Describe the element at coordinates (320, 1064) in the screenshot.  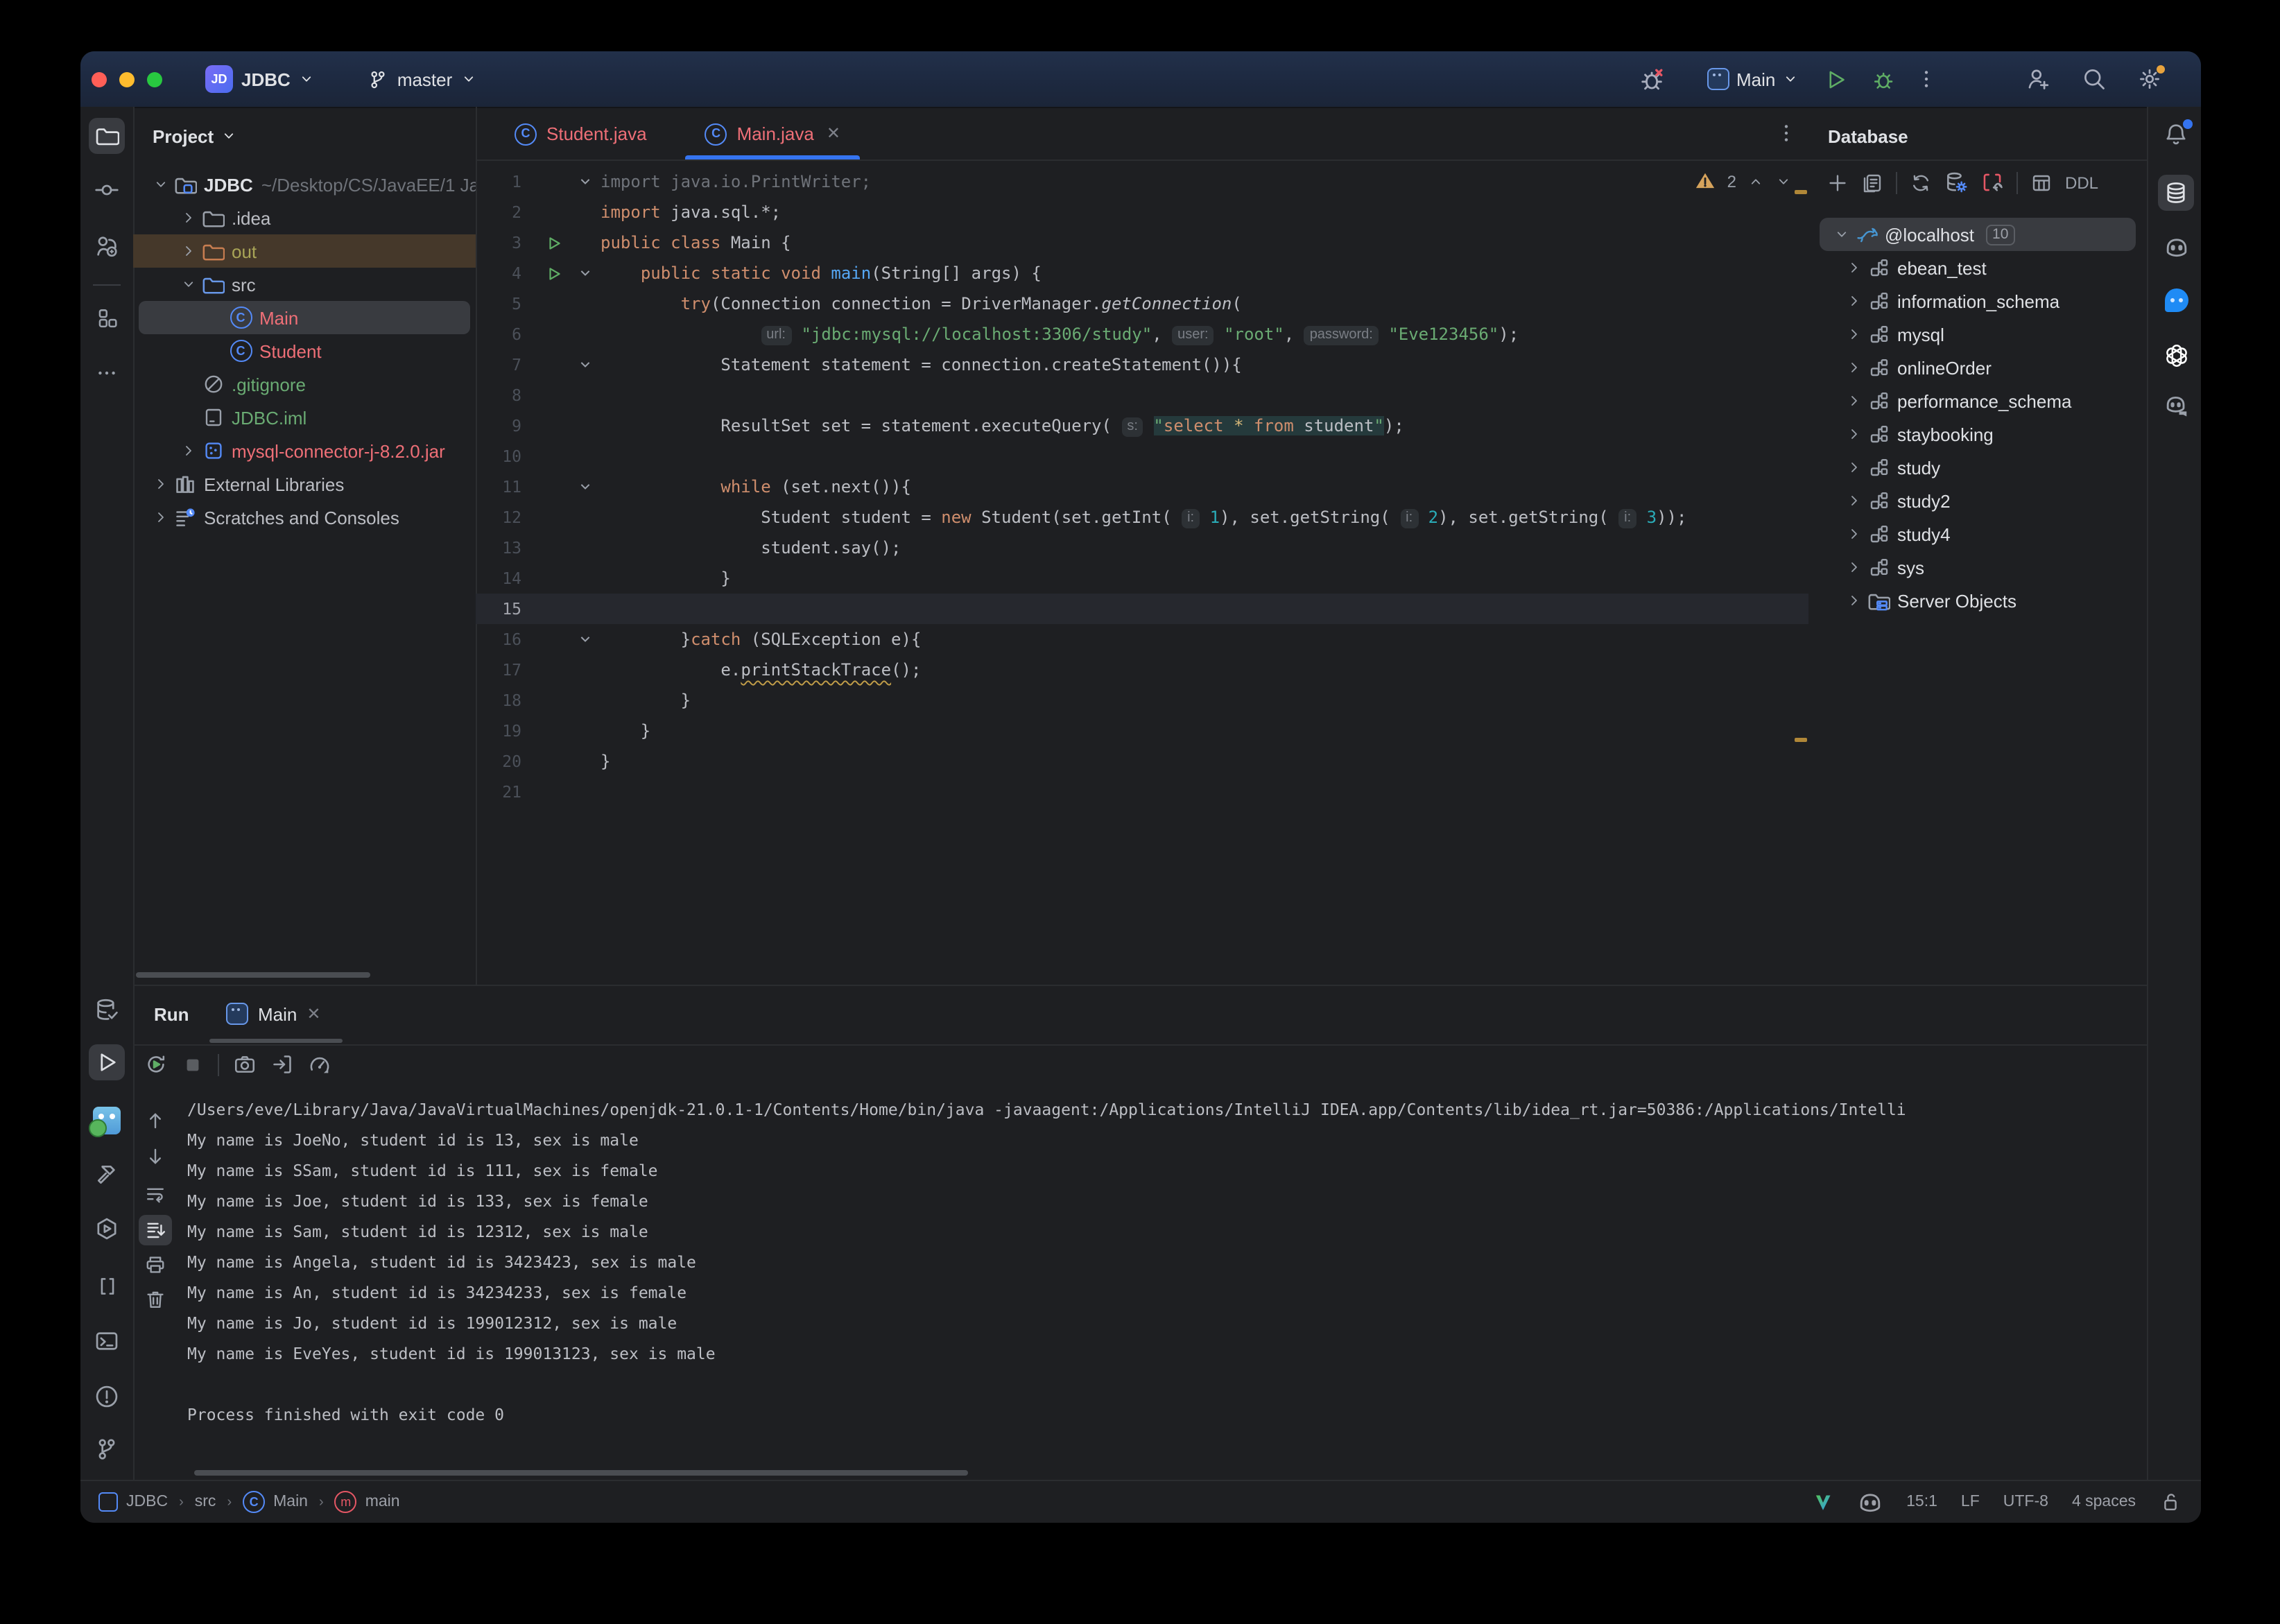
I see `profiler-button` at that location.